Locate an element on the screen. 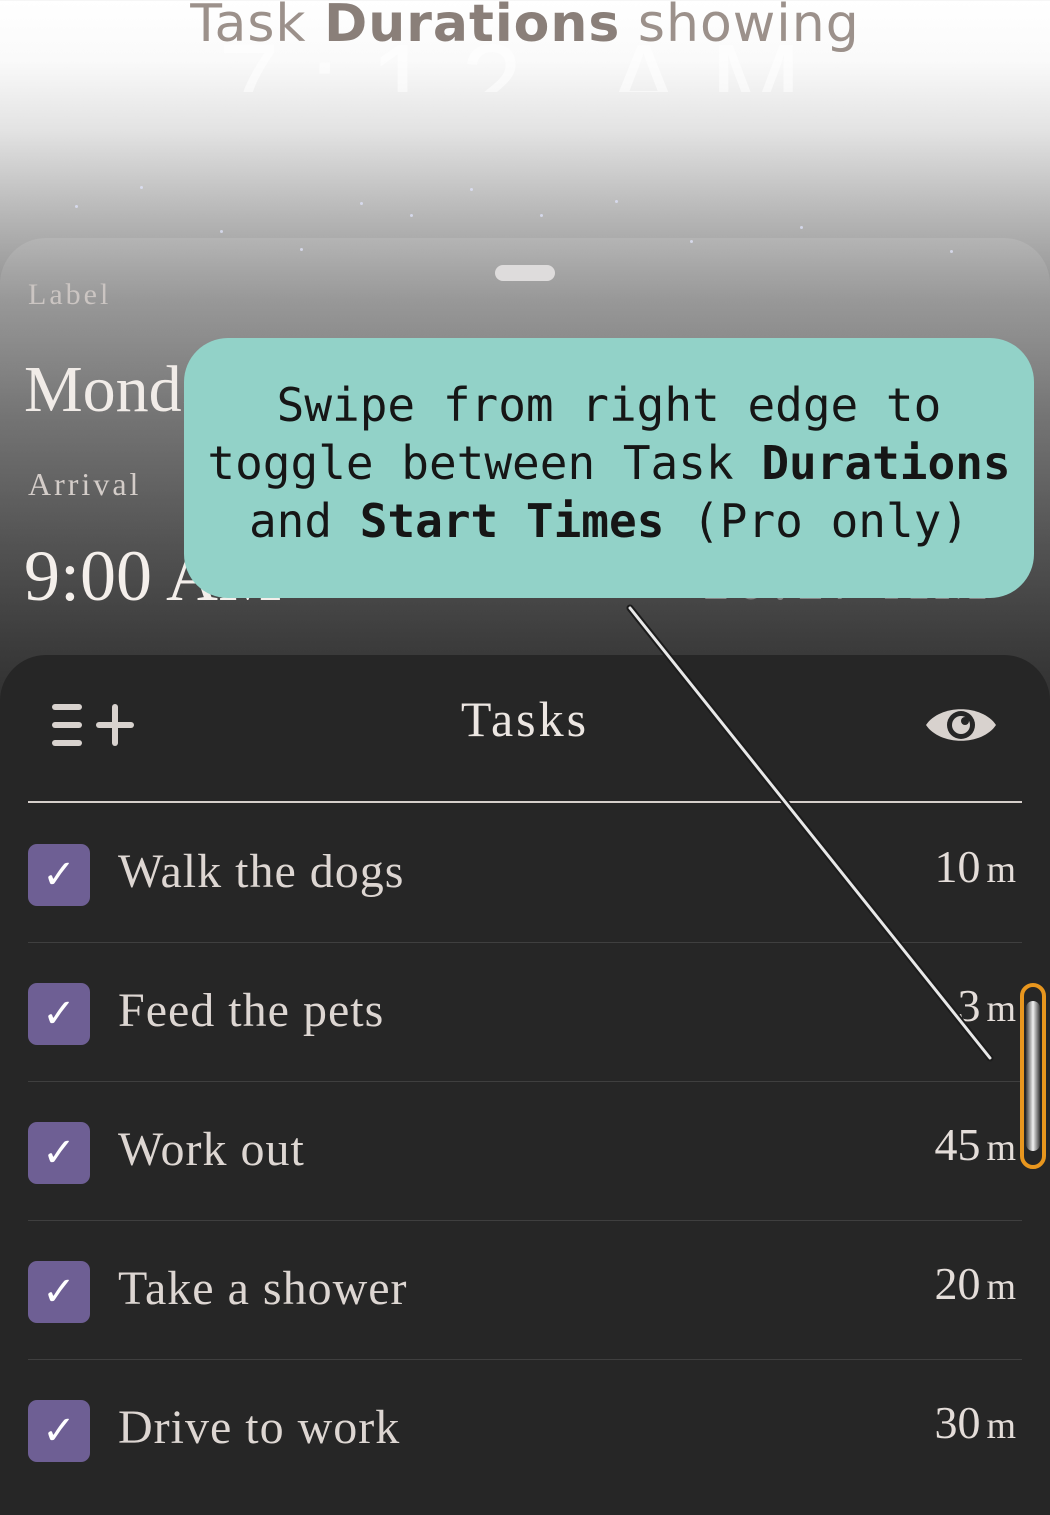 Image resolution: width=1050 pixels, height=1515 pixels. task-row: ✓ Walk the dogs 10 m is located at coordinates (525, 873).